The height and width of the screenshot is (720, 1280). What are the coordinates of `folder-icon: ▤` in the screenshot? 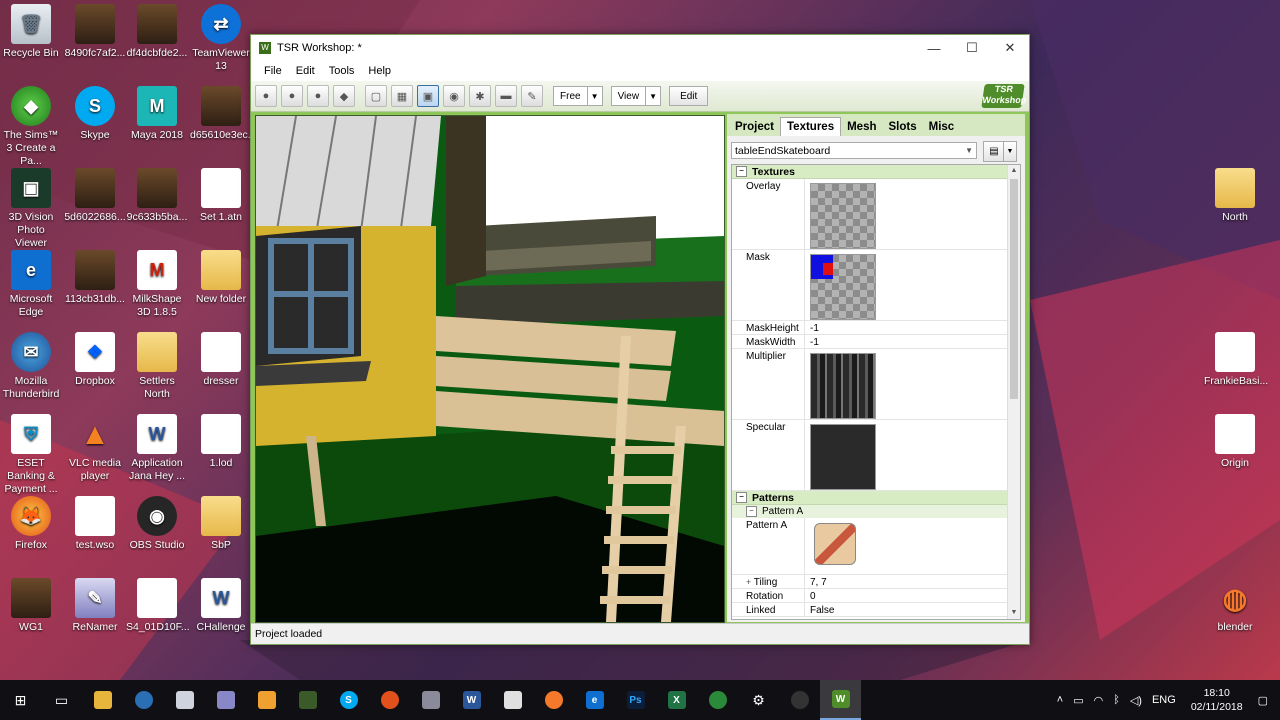 It's located at (994, 151).